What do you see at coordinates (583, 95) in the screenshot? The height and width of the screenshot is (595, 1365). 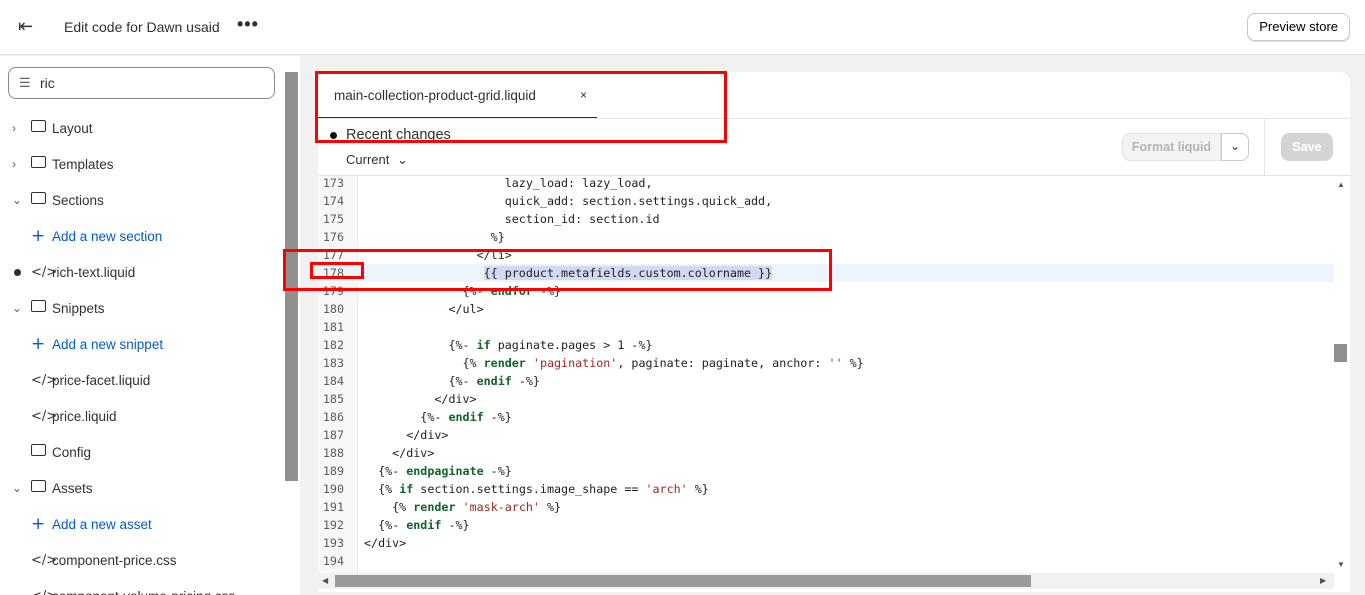 I see `close-tab-icon: ×` at bounding box center [583, 95].